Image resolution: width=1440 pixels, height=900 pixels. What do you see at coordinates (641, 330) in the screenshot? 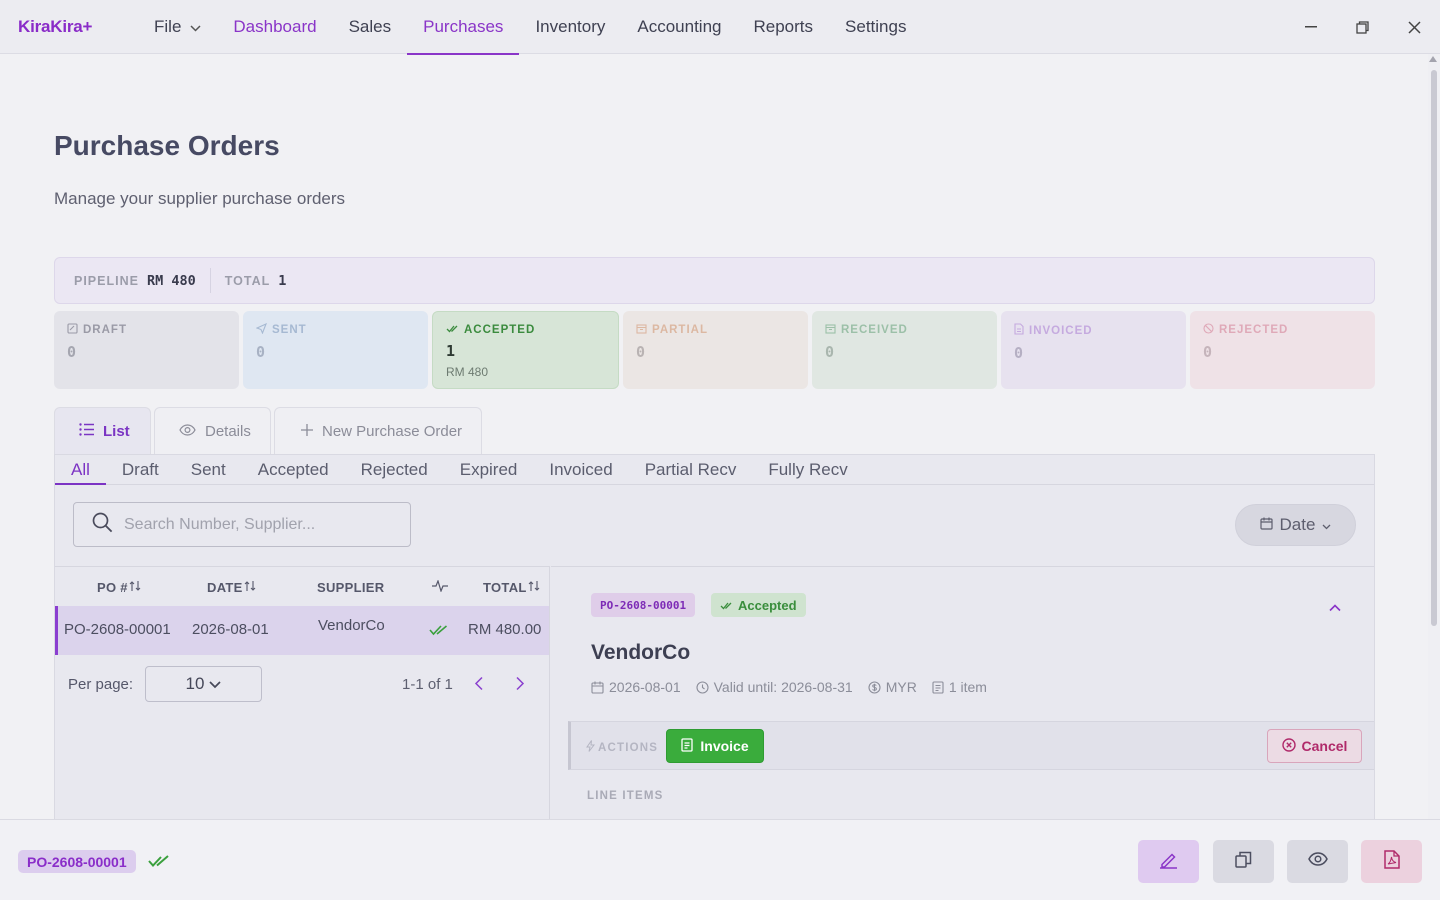
I see `box-icon` at bounding box center [641, 330].